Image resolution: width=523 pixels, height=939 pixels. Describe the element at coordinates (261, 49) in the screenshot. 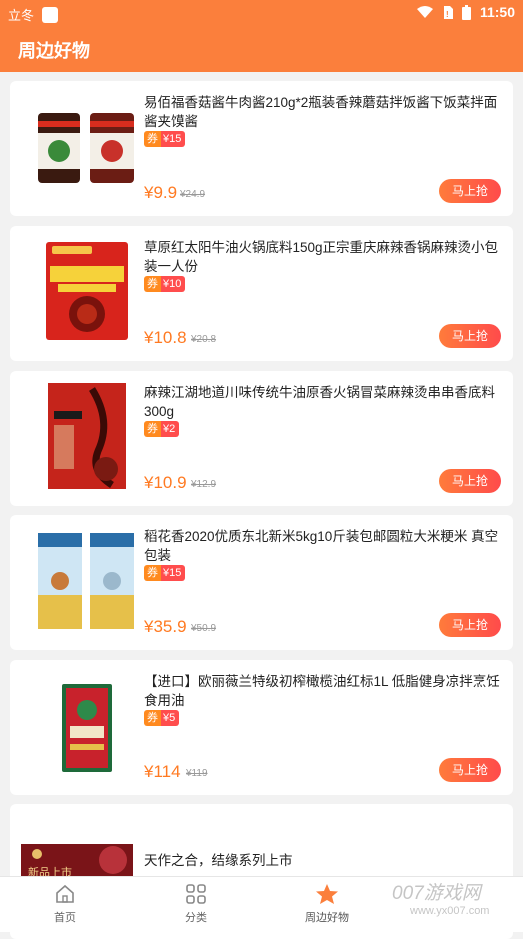

I see `app-bar: 周边好物` at that location.